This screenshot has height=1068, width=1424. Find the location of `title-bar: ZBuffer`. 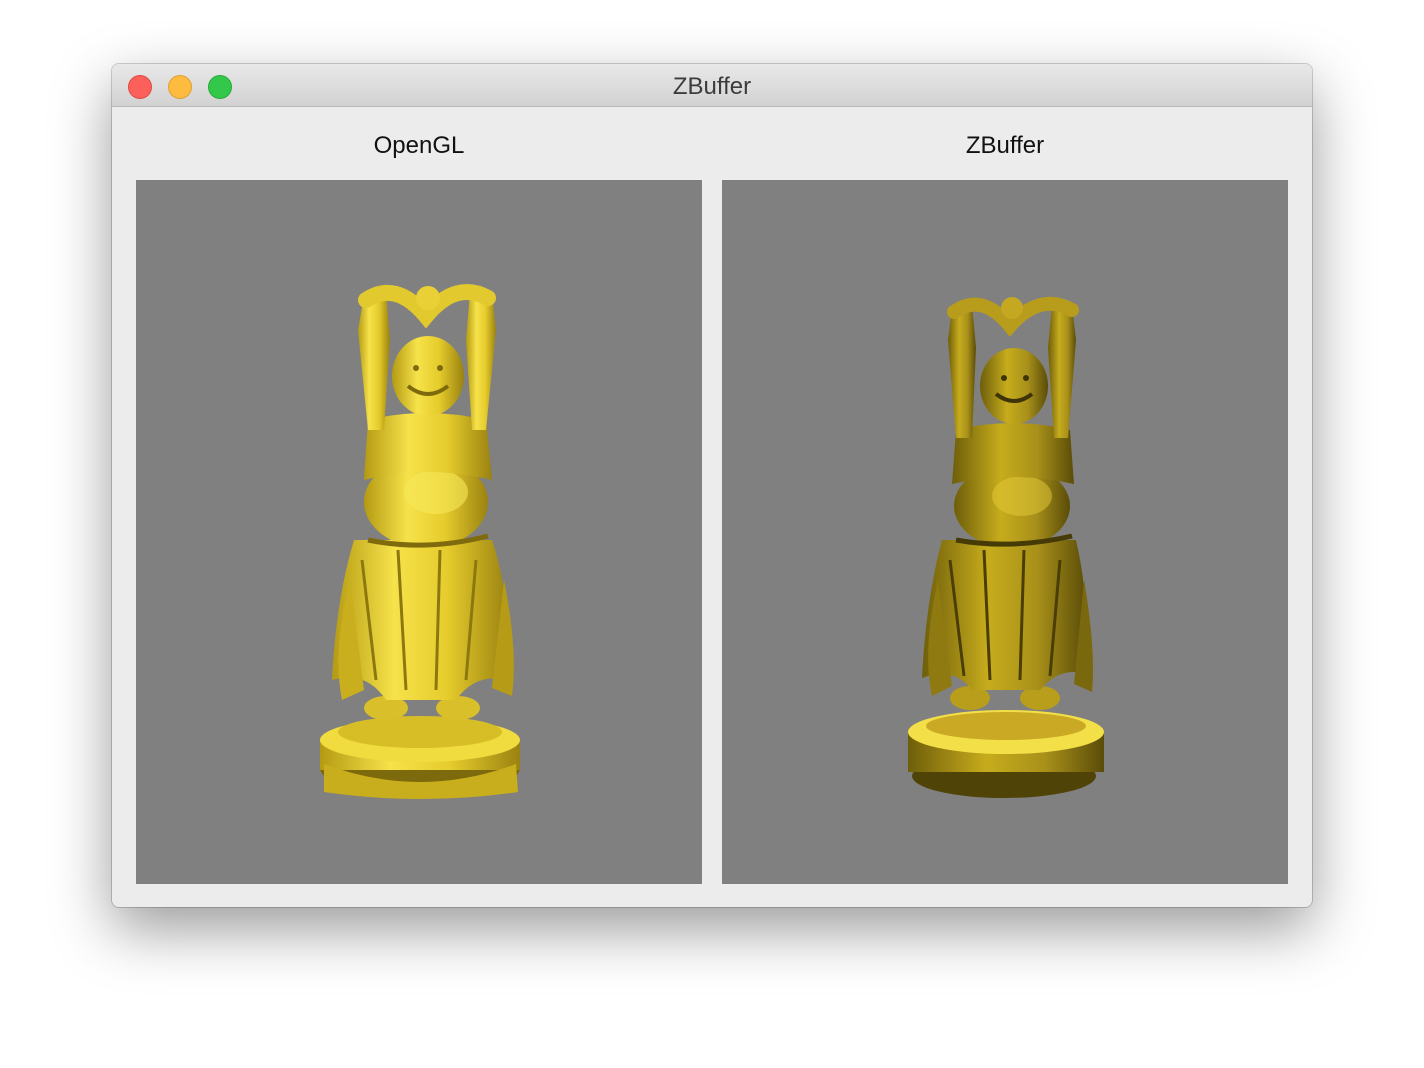

title-bar: ZBuffer is located at coordinates (712, 85).